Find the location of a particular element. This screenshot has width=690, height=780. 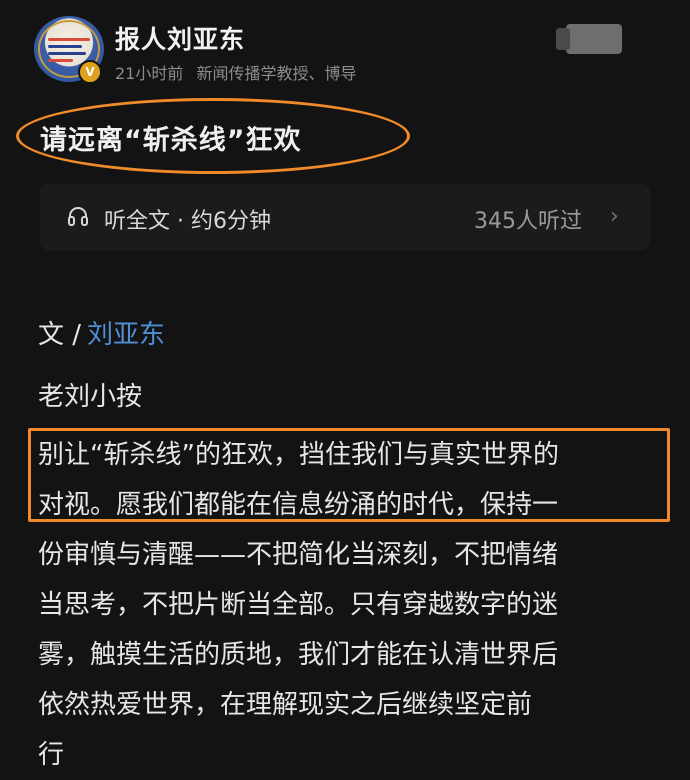

author-name: 报人刘亚东 is located at coordinates (180, 38).